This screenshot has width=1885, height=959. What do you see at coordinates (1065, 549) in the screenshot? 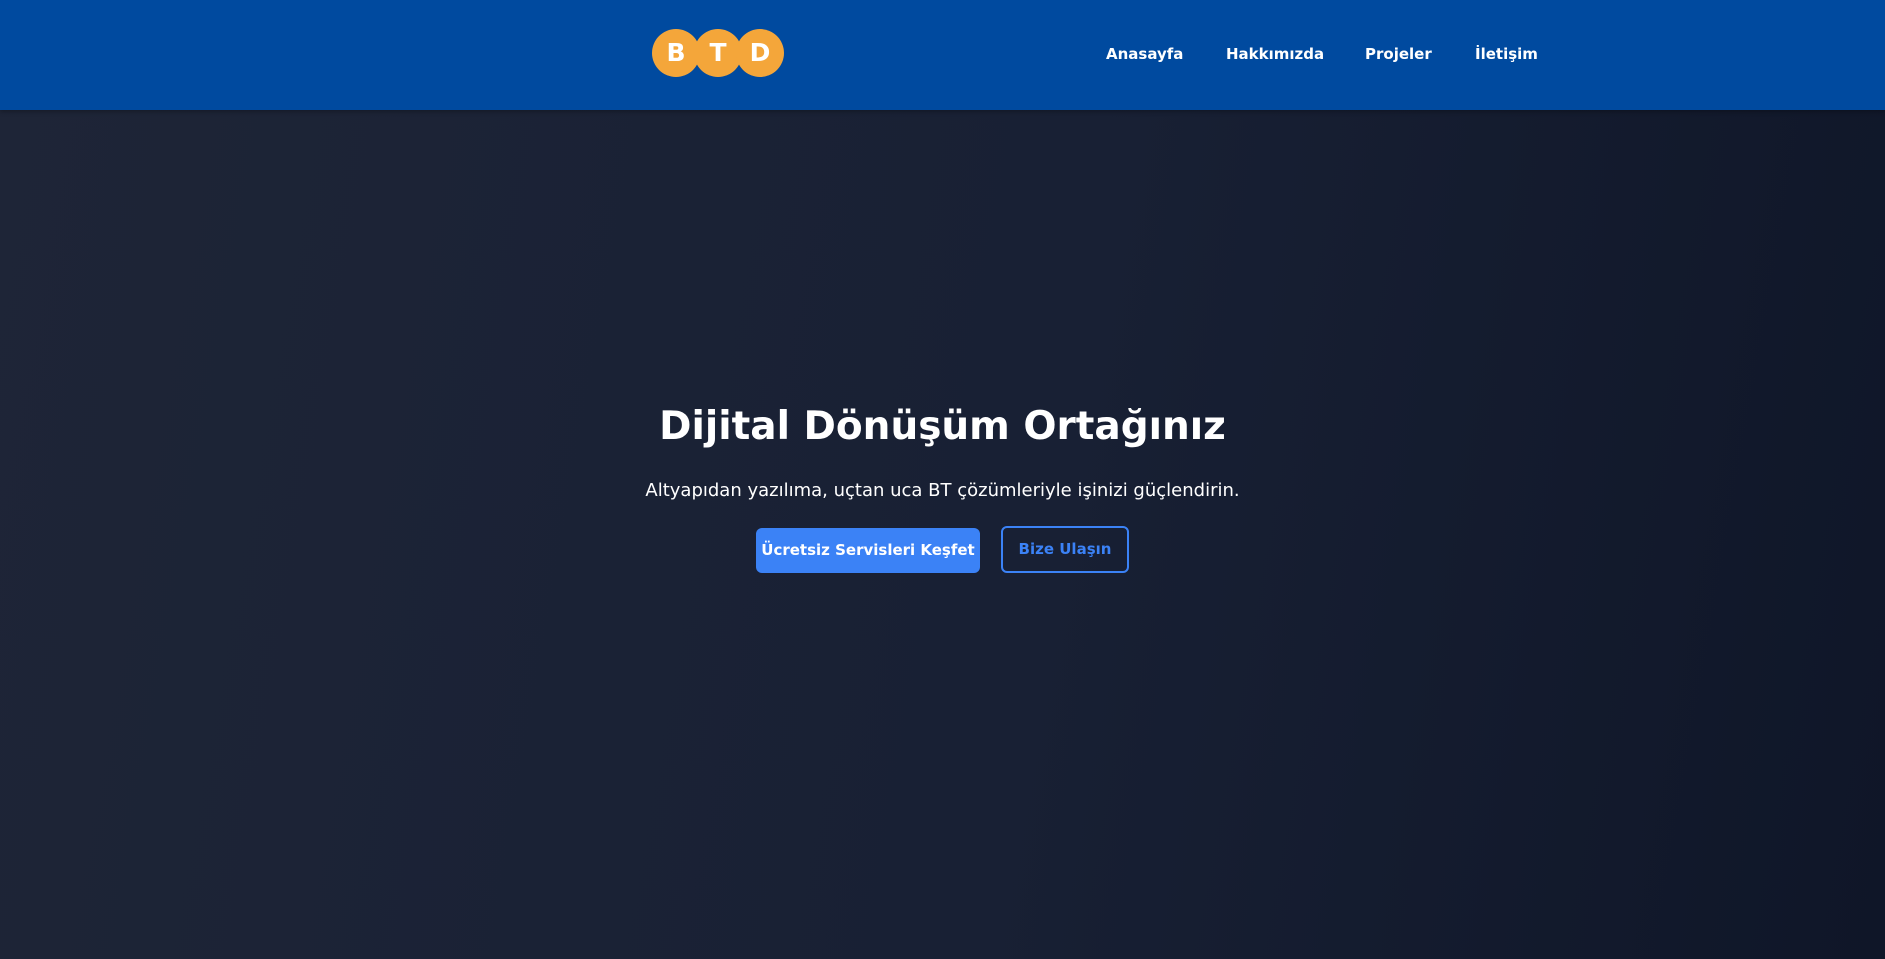
I see `contact-us-button: Bize Ulaşın` at bounding box center [1065, 549].